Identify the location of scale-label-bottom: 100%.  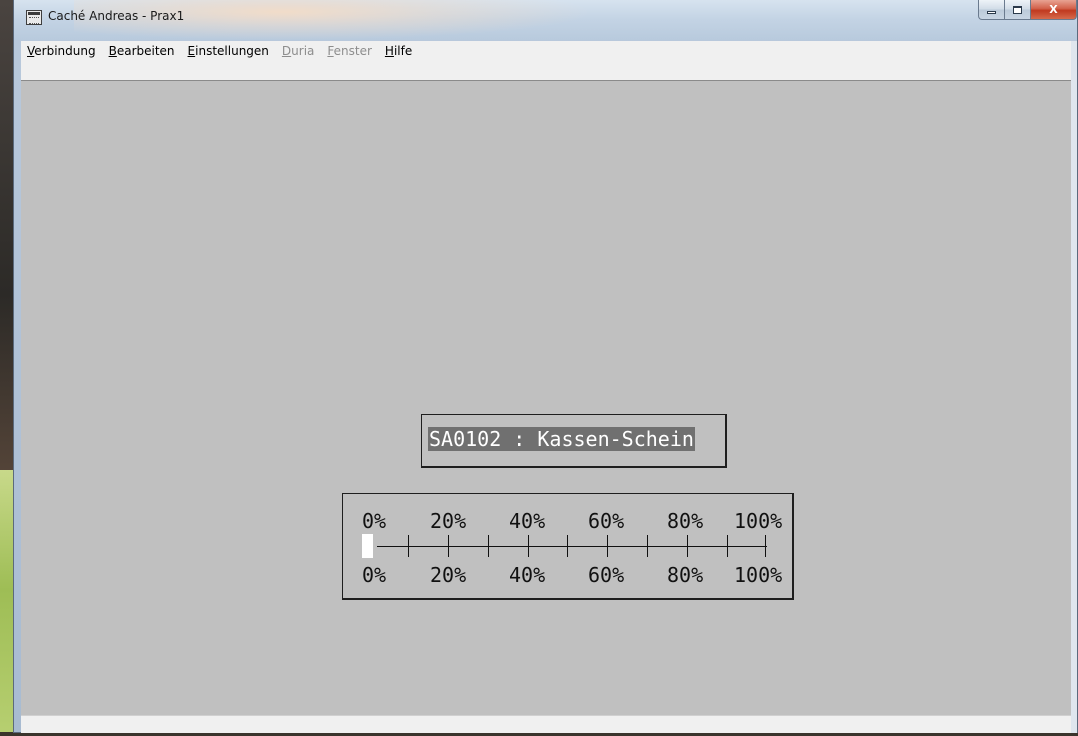
(758, 575).